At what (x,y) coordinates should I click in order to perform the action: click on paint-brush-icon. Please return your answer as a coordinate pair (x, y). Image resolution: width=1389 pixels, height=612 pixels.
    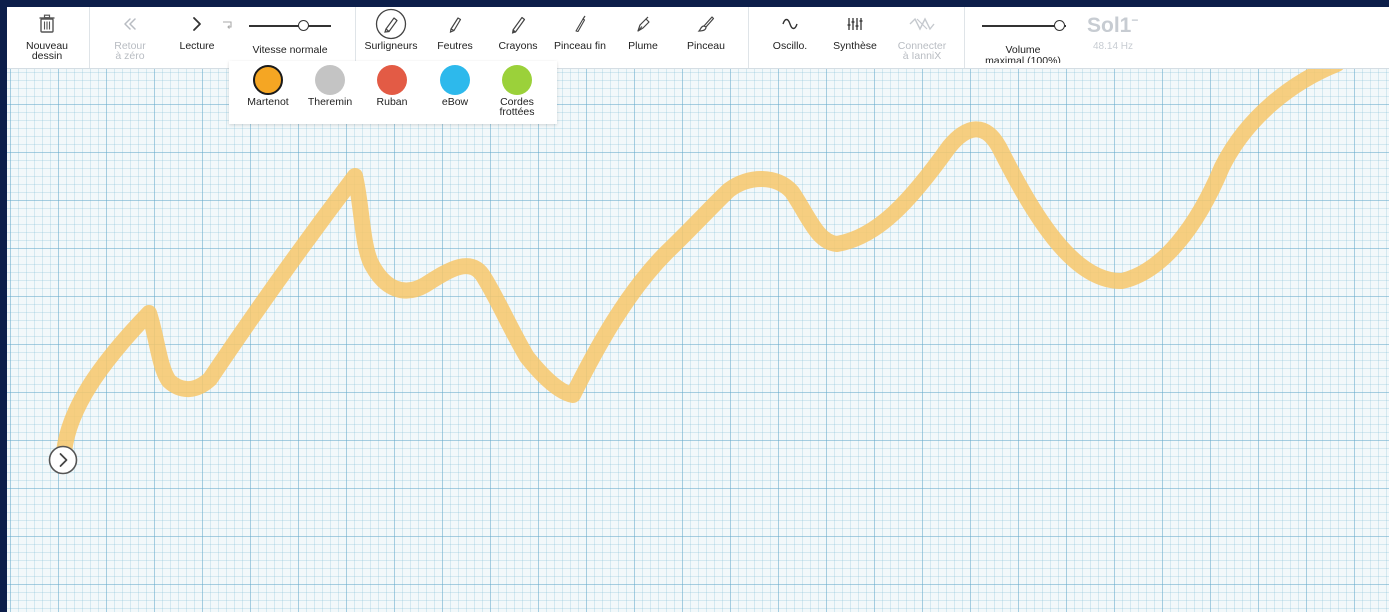
    Looking at the image, I should click on (706, 24).